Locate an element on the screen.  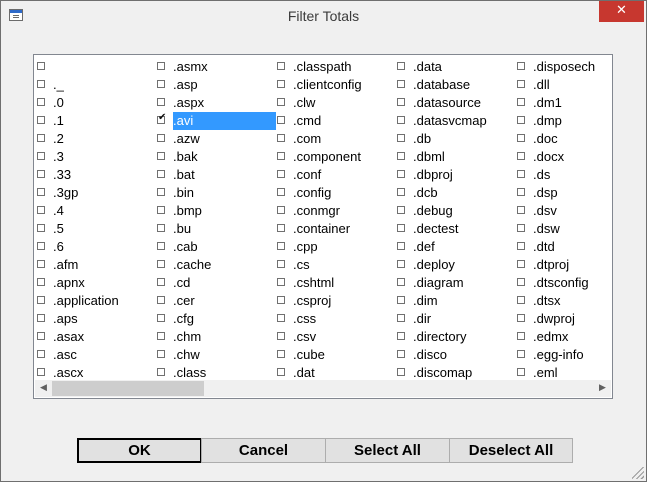
deselect-all-button: Deselect All is located at coordinates (511, 450).